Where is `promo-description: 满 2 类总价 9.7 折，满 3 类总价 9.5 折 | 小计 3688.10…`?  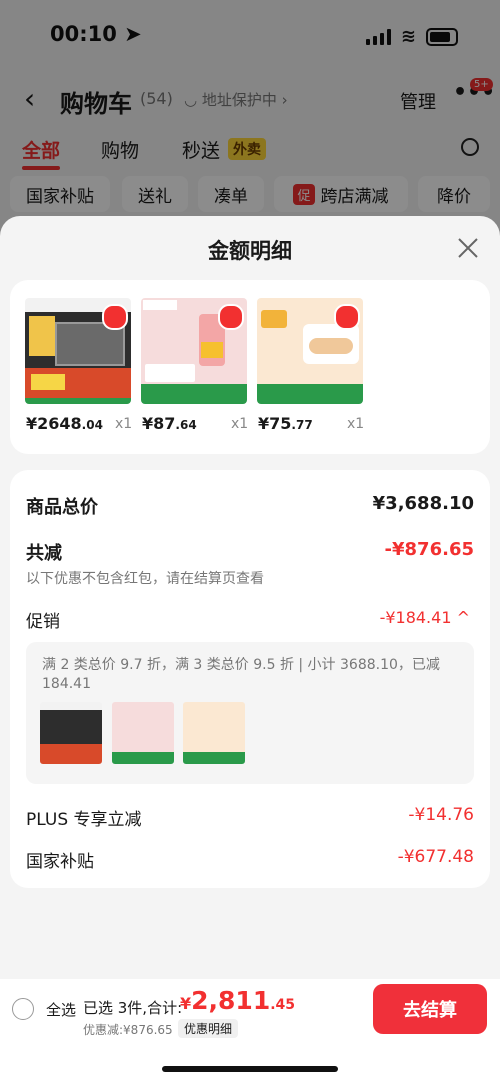
promo-description: 满 2 类总价 9.7 折，满 3 类总价 9.5 折 | 小计 3688.10… is located at coordinates (241, 674).